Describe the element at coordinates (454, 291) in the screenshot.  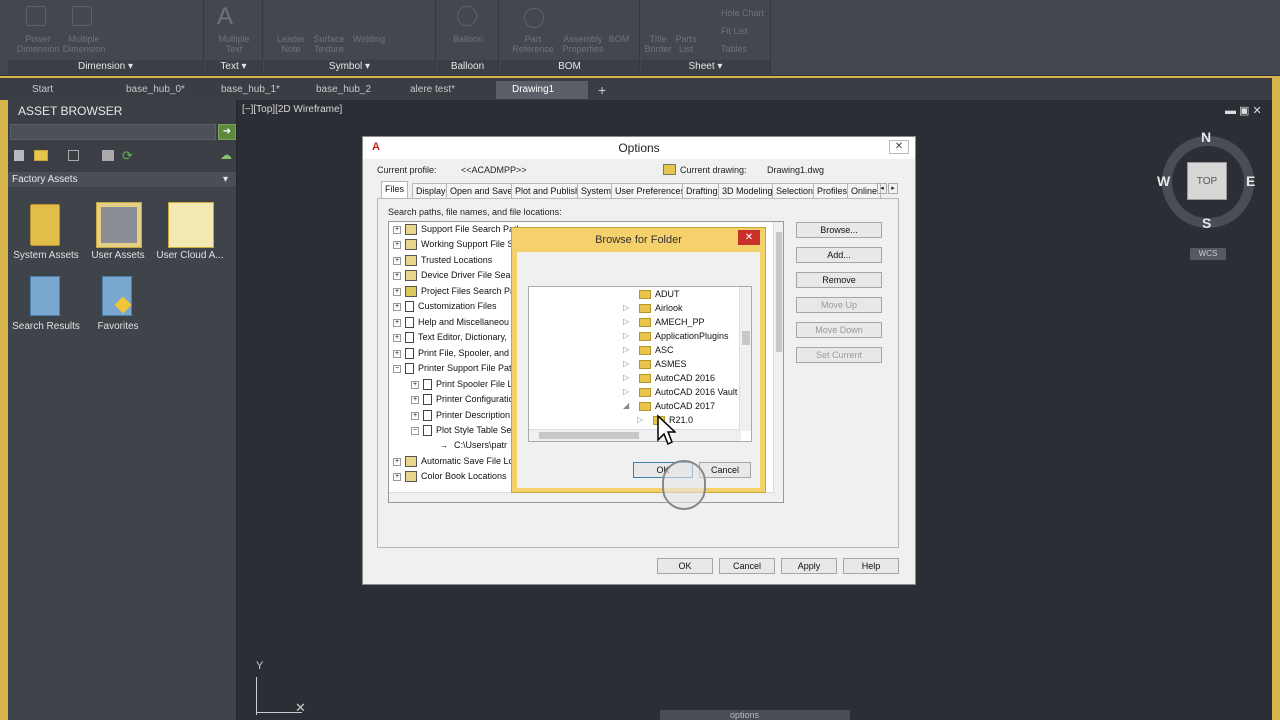
I see `tree-item: + Project Files Search Pa` at that location.